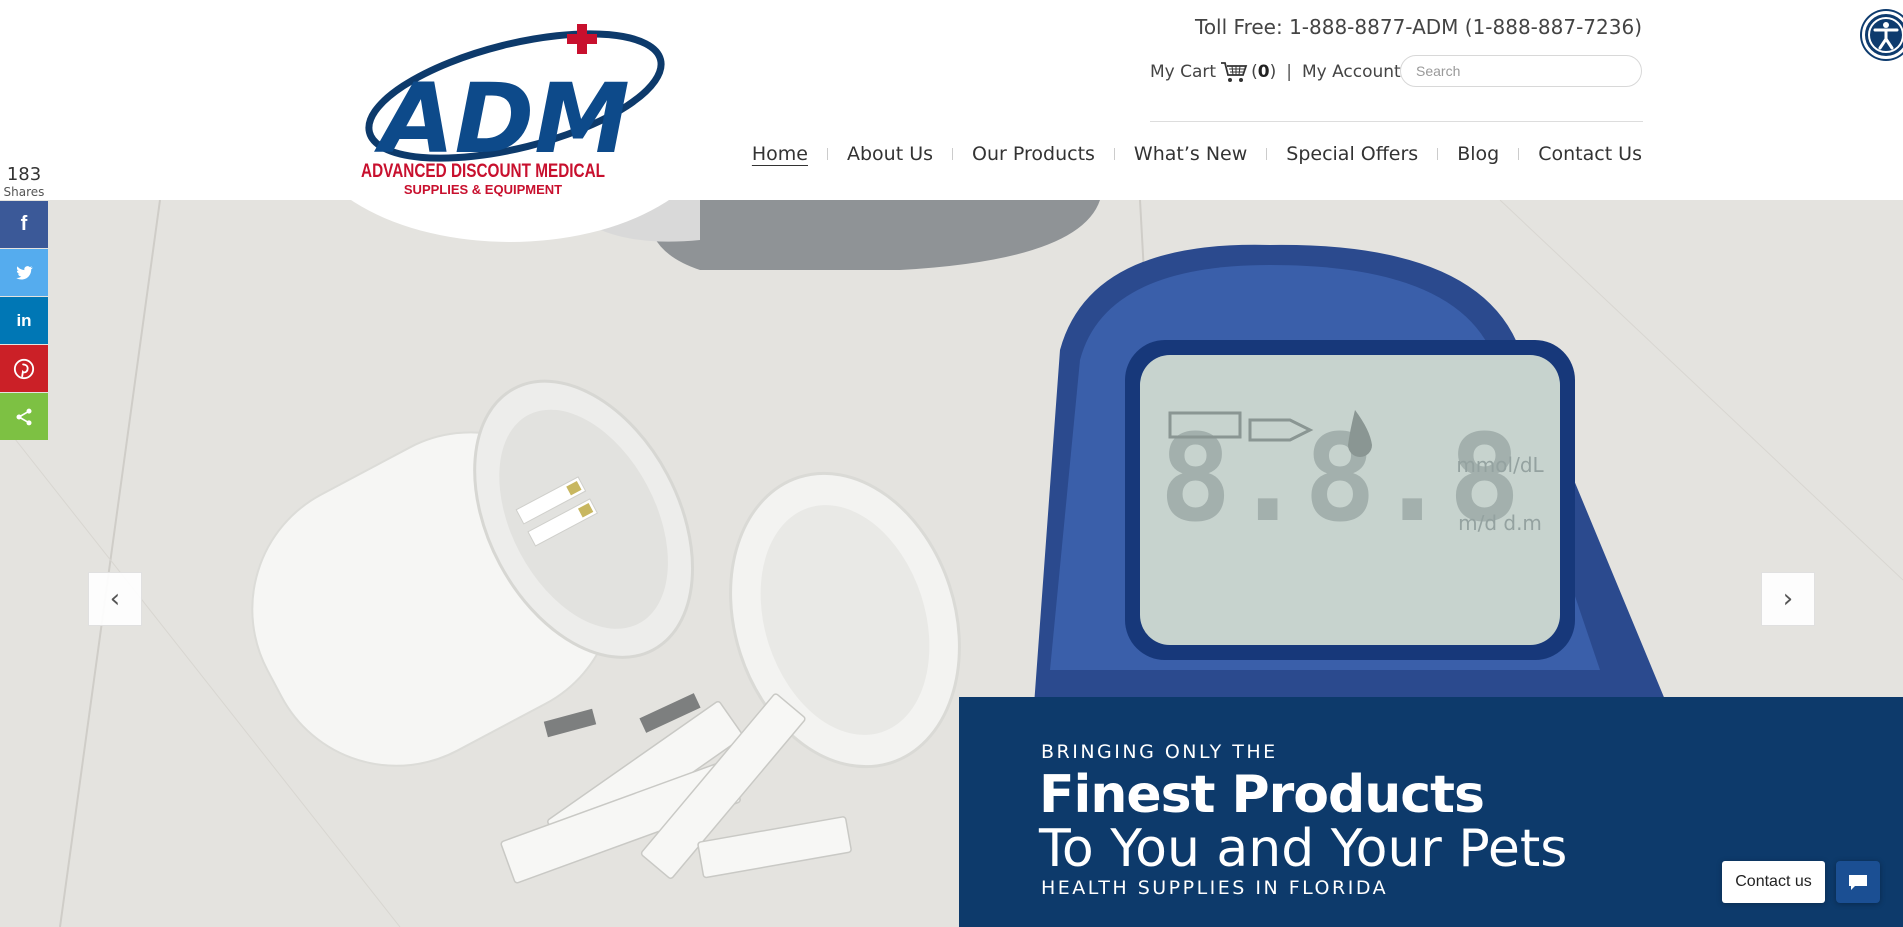  What do you see at coordinates (1773, 882) in the screenshot?
I see `contact-us-chip: Contact us` at bounding box center [1773, 882].